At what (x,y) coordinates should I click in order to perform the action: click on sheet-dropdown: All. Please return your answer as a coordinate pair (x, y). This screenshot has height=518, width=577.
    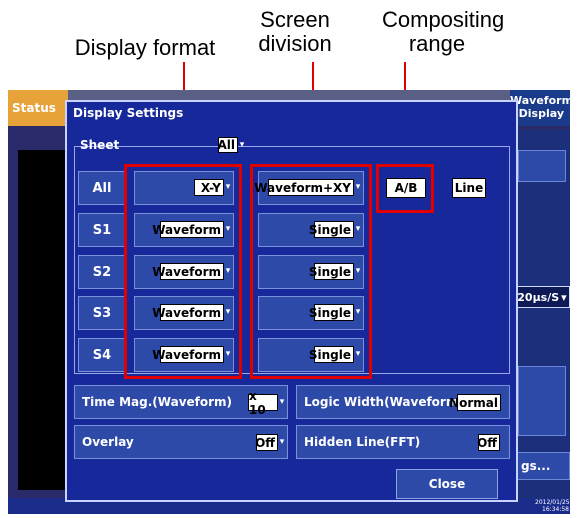
    Looking at the image, I should click on (227, 145).